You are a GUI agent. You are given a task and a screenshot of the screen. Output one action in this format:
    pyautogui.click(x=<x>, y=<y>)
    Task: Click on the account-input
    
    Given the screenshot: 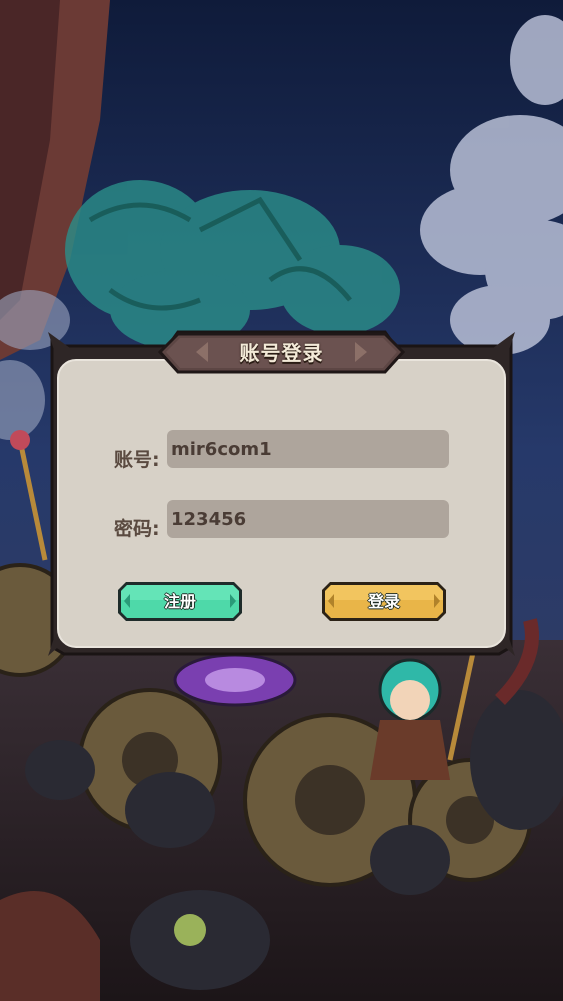 What is the action you would take?
    pyautogui.click(x=308, y=449)
    